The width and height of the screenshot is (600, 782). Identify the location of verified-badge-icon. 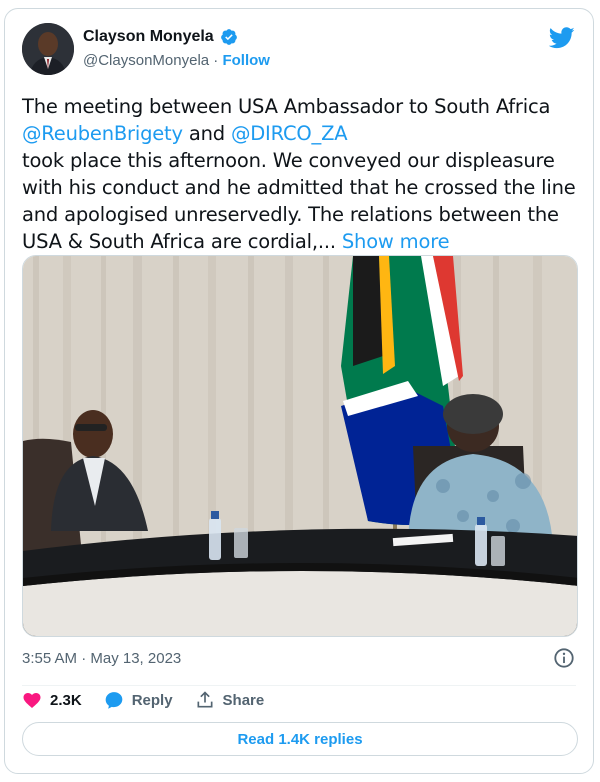
(228, 37).